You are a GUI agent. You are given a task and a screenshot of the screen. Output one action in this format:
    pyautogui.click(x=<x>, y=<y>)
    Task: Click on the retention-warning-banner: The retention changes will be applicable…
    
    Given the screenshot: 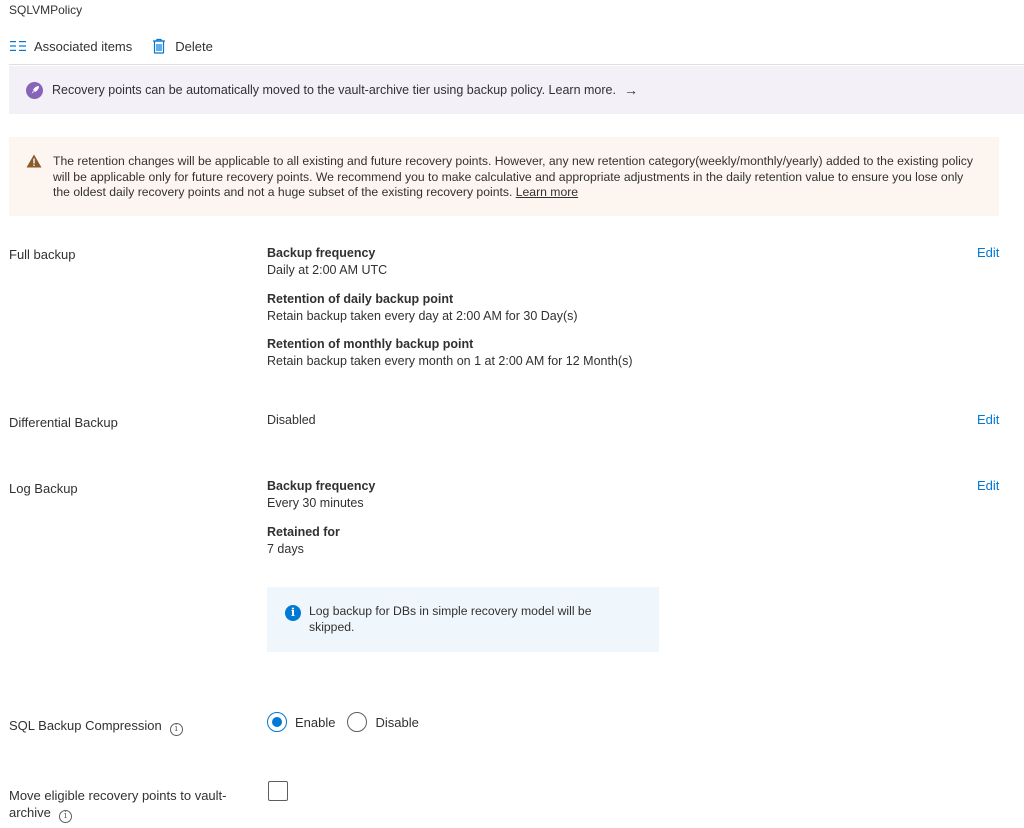 What is the action you would take?
    pyautogui.click(x=504, y=176)
    